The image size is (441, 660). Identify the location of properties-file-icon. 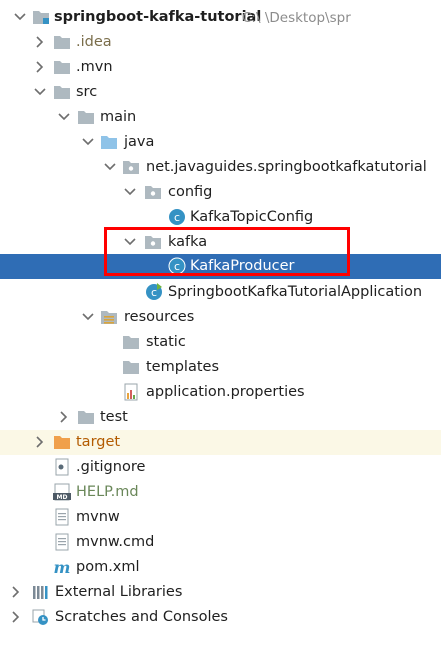
(131, 392).